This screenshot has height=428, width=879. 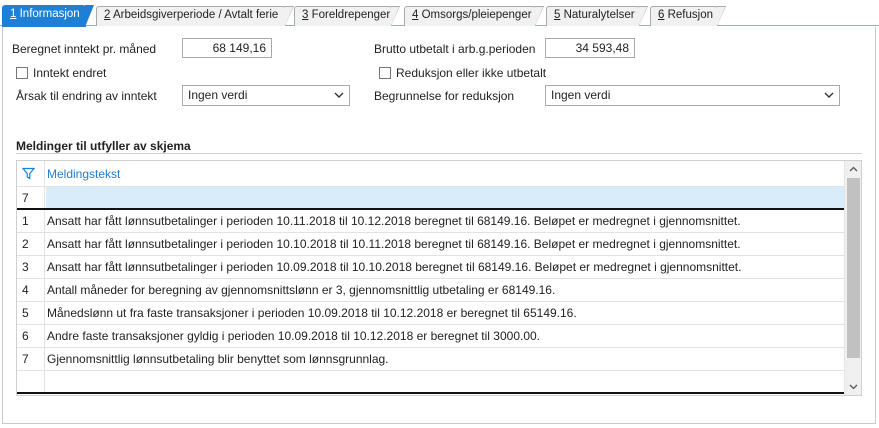 I want to click on justification-value: Ingen verdi, so click(x=581, y=95).